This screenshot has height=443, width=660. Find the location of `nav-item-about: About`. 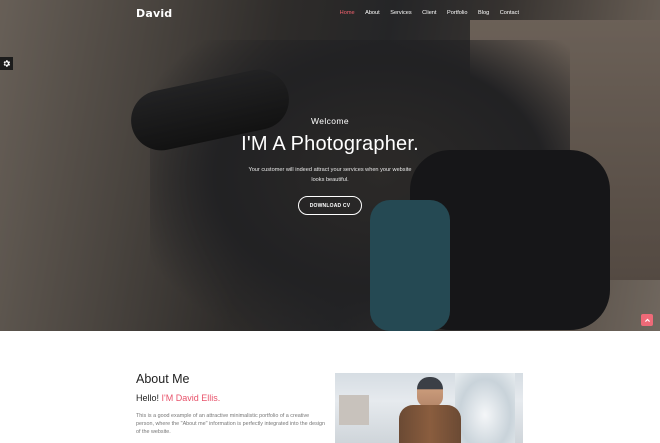

nav-item-about: About is located at coordinates (372, 13).